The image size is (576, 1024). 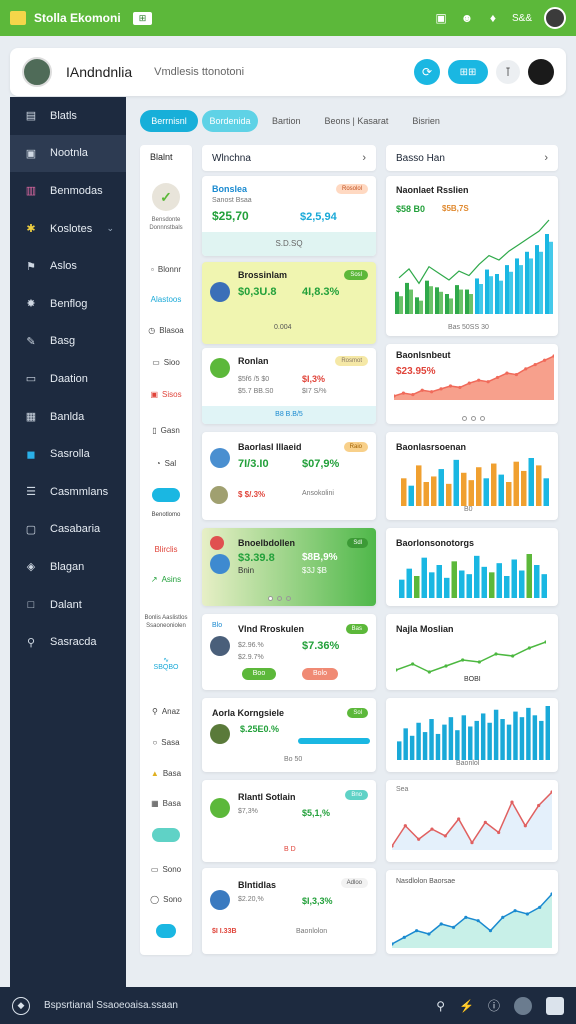 I want to click on left-item: ▦ Basa, so click(x=166, y=803).